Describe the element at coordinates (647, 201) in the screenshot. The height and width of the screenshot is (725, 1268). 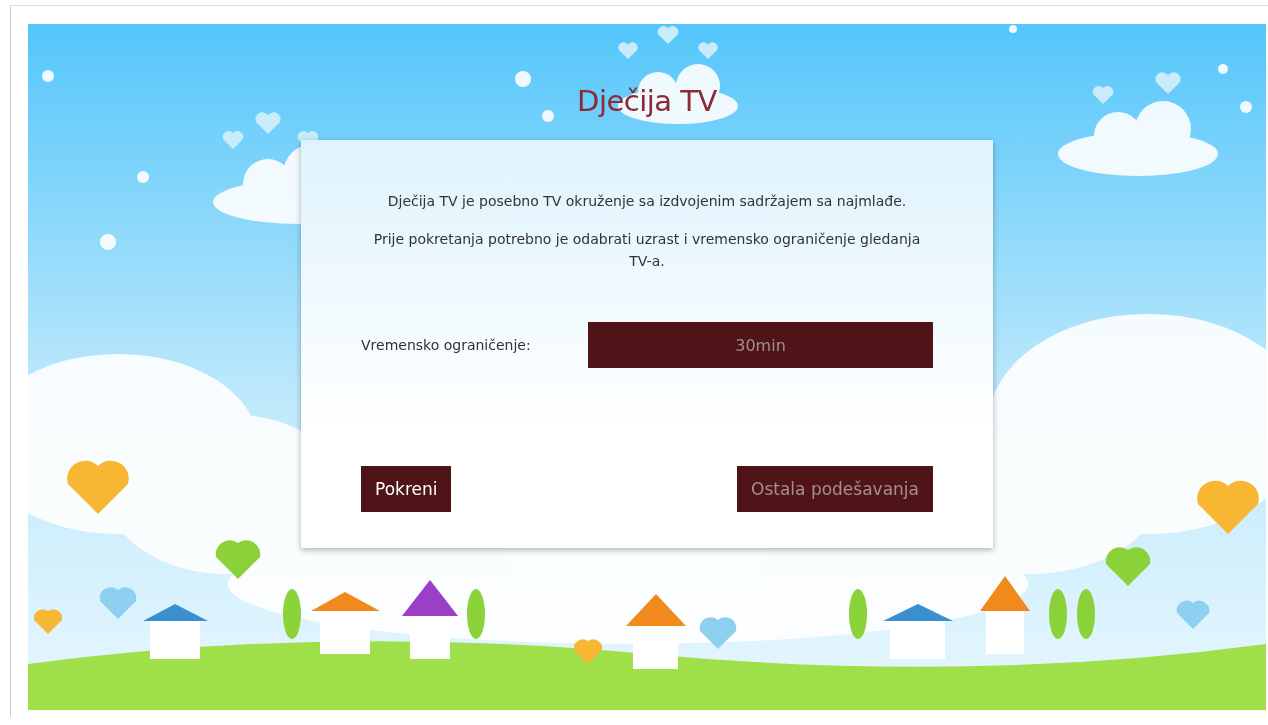
I see `intro-text: Dječija TV je posebno TV okruženje sa izdvojenim sadržajem sa najmlađe.` at that location.